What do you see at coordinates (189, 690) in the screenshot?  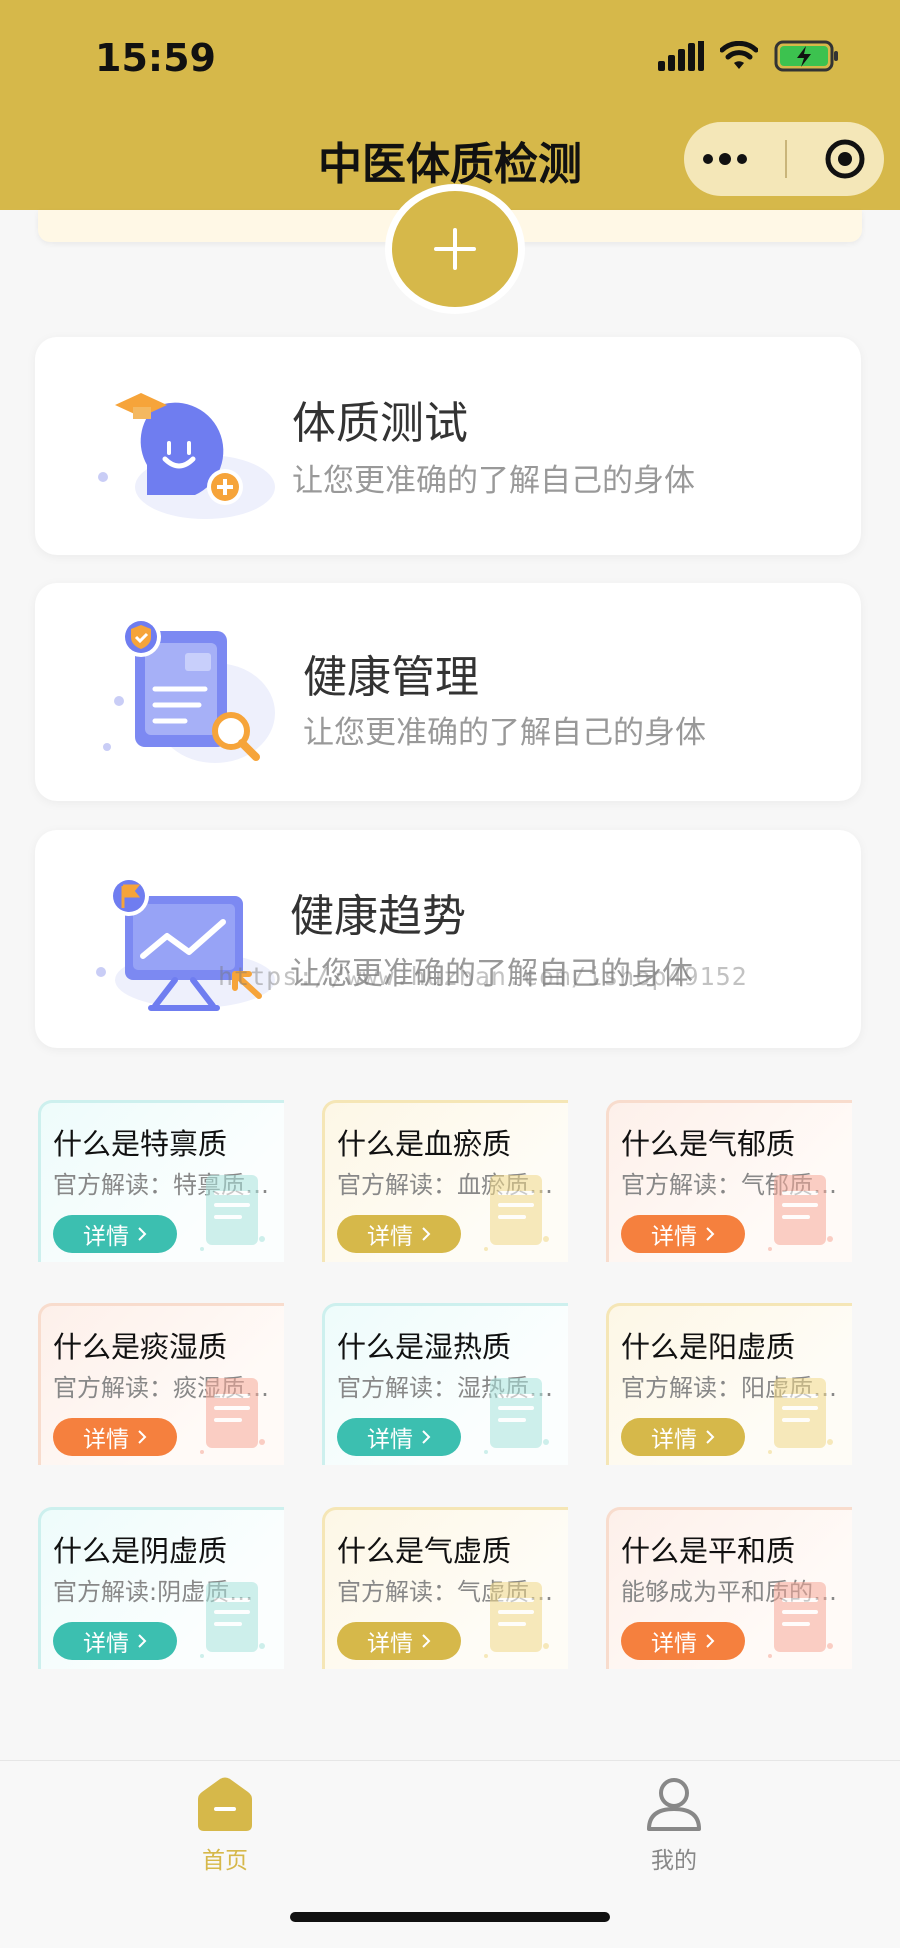 I see `health-management-illustration` at bounding box center [189, 690].